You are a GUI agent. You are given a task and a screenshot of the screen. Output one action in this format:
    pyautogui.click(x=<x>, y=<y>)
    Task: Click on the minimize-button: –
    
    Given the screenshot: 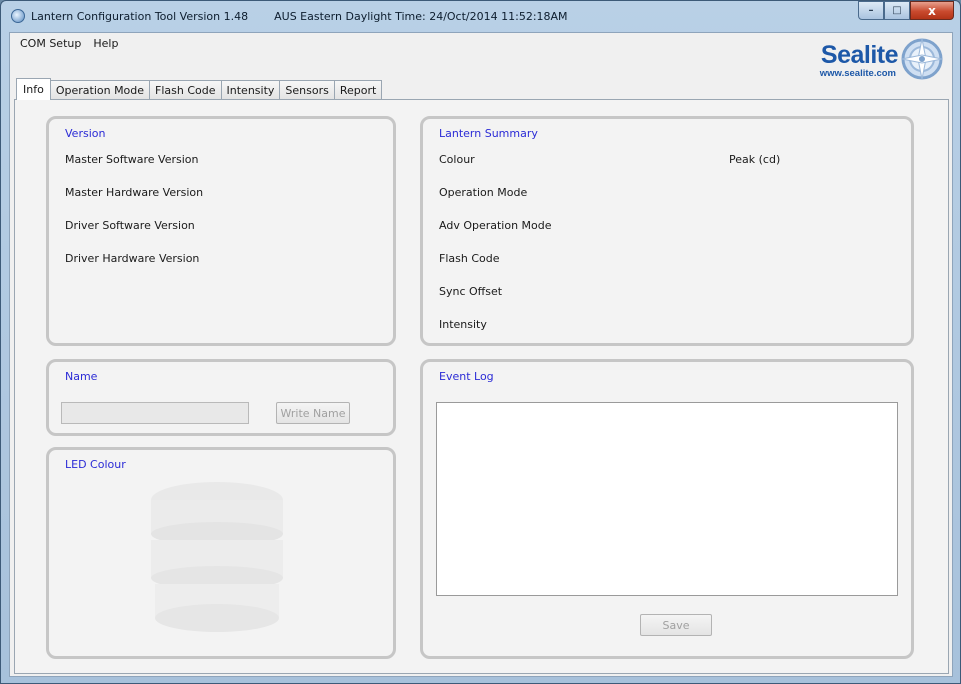 What is the action you would take?
    pyautogui.click(x=871, y=10)
    